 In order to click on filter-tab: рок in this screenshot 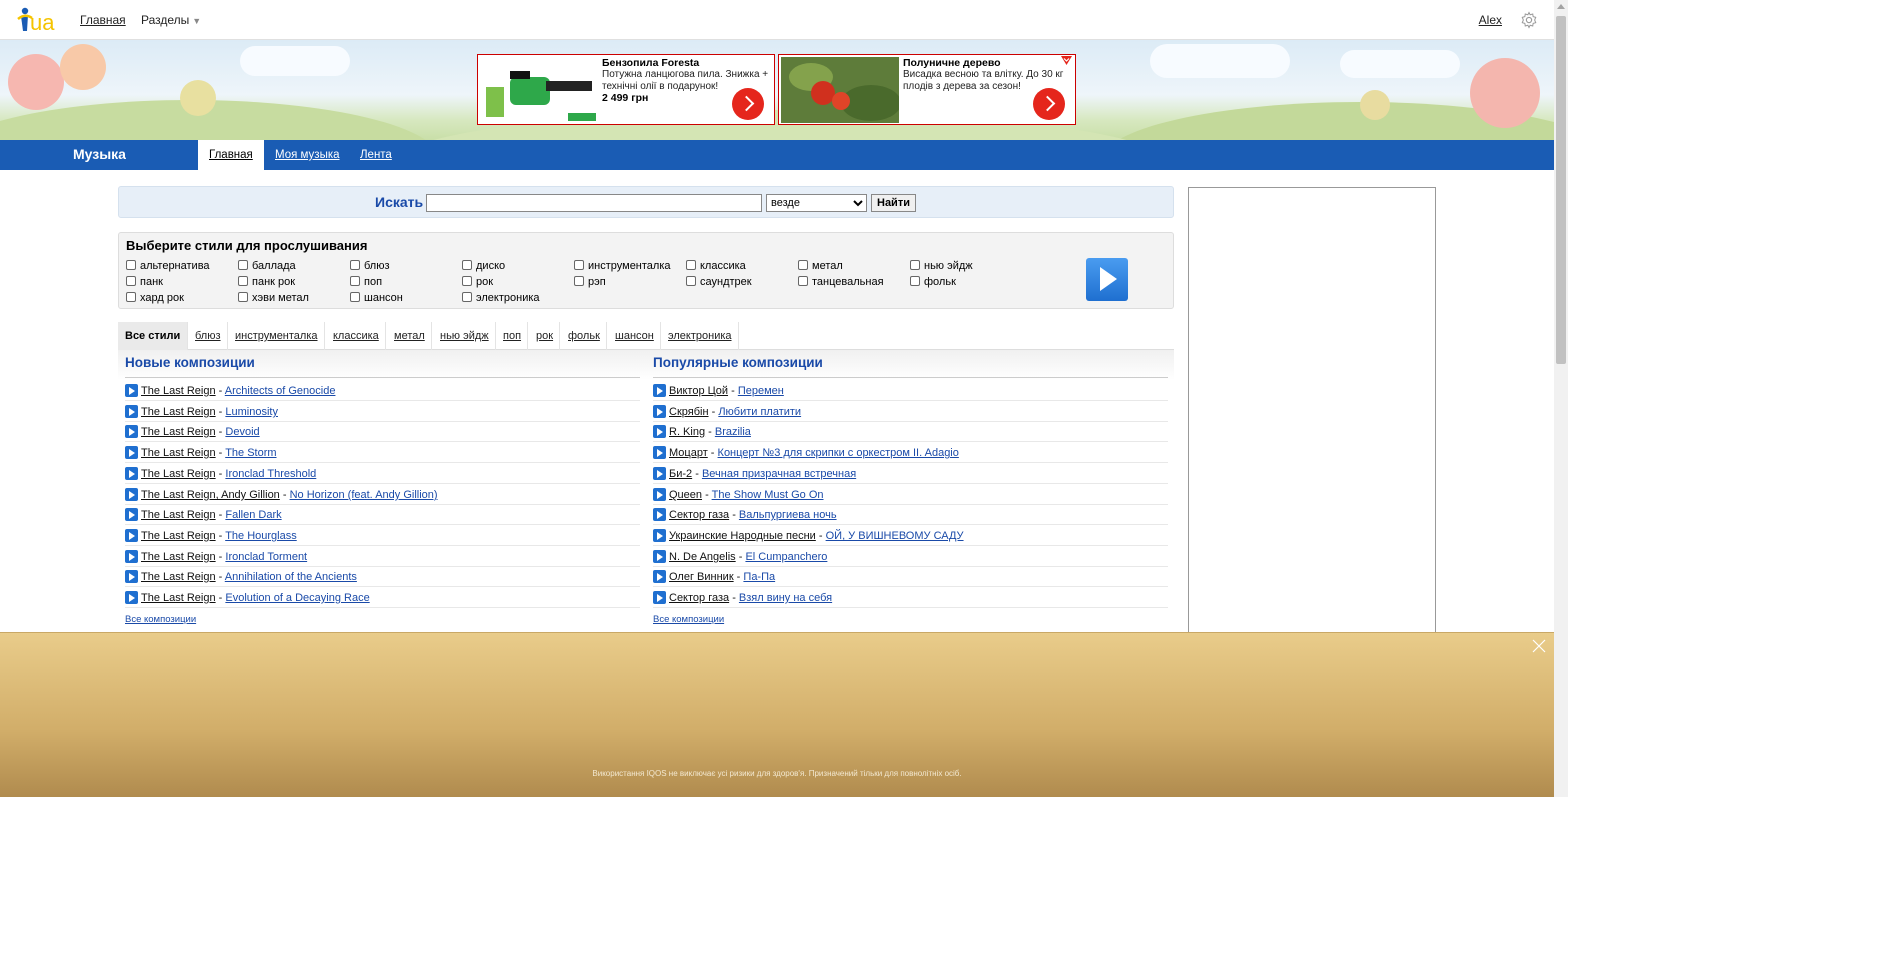, I will do `click(545, 336)`.